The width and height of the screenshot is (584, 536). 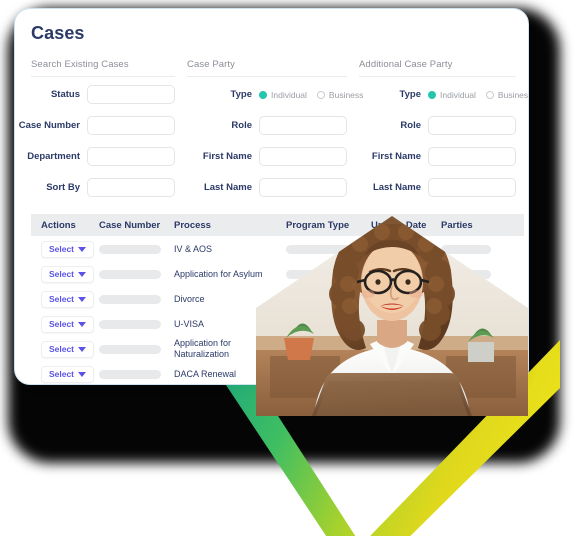 What do you see at coordinates (472, 156) in the screenshot?
I see `additional-case-party-first-name-input` at bounding box center [472, 156].